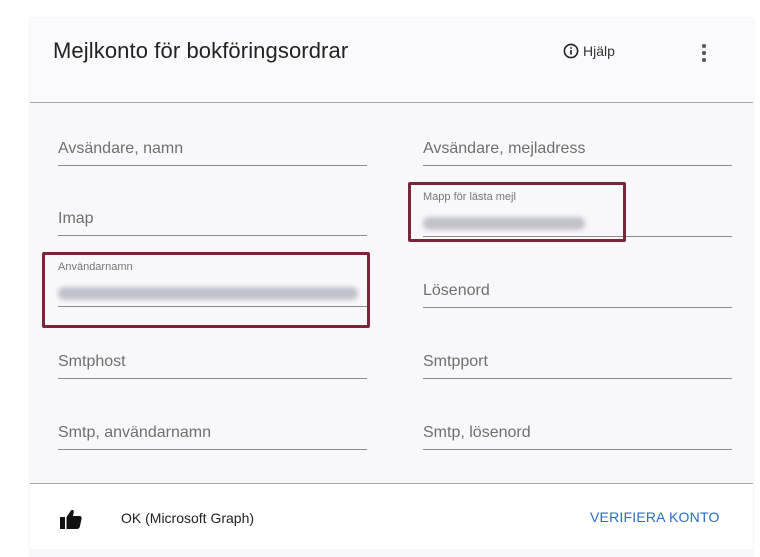 This screenshot has width=760, height=557. I want to click on username-label: Användarnamn, so click(95, 267).